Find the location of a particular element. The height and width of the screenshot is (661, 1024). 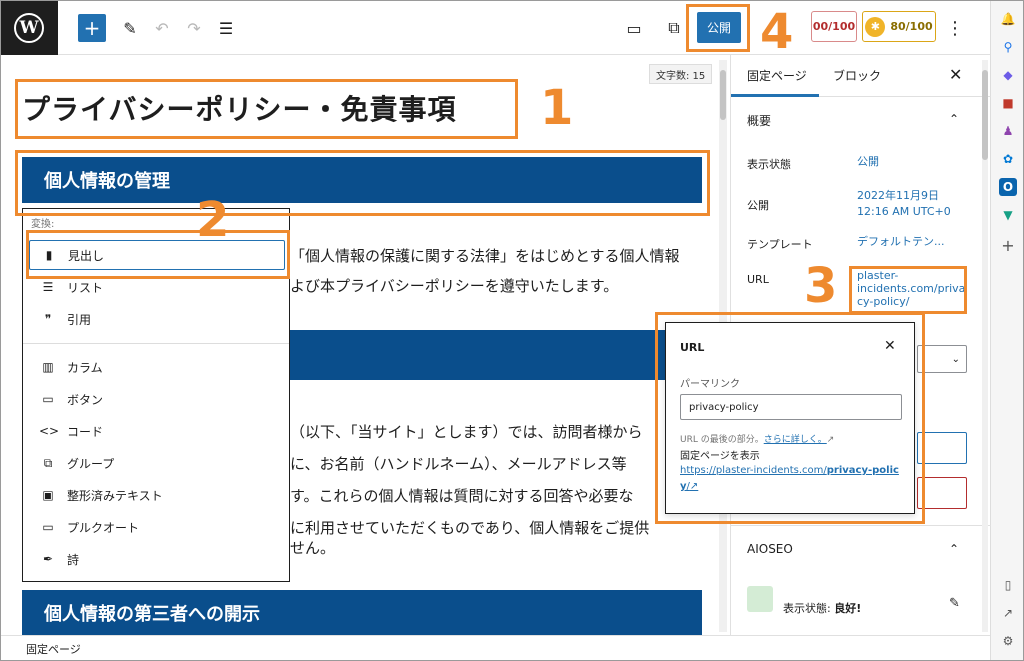

annotation-box-transform is located at coordinates (158, 254).